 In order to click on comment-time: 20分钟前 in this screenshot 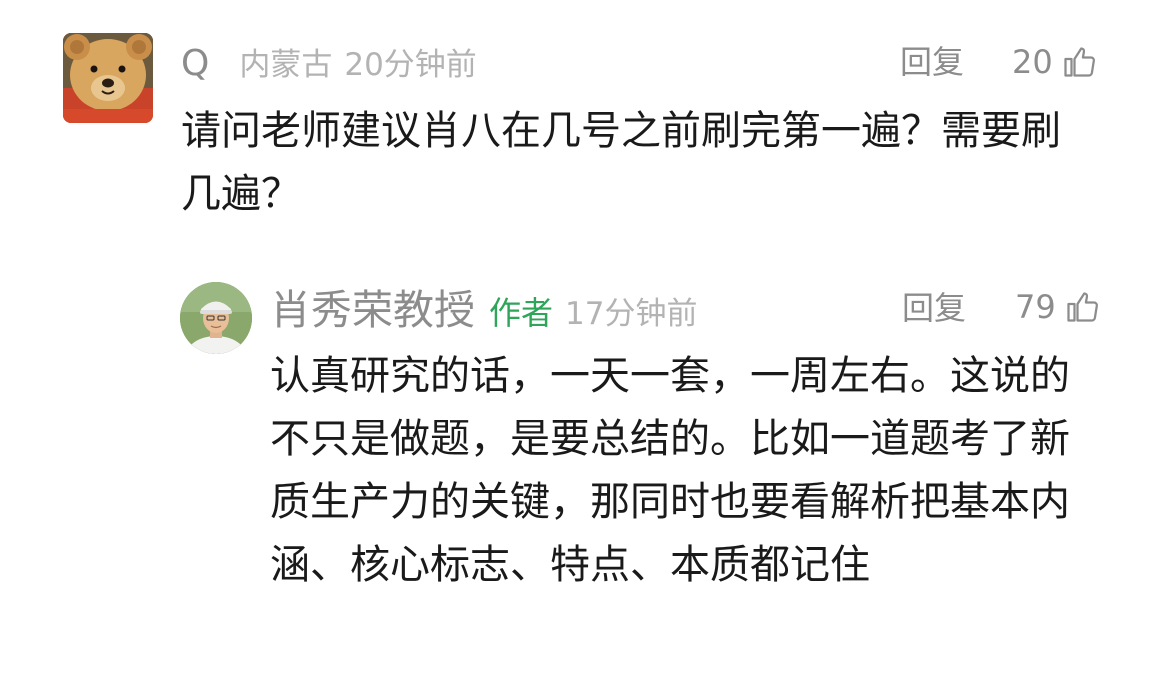, I will do `click(410, 65)`.